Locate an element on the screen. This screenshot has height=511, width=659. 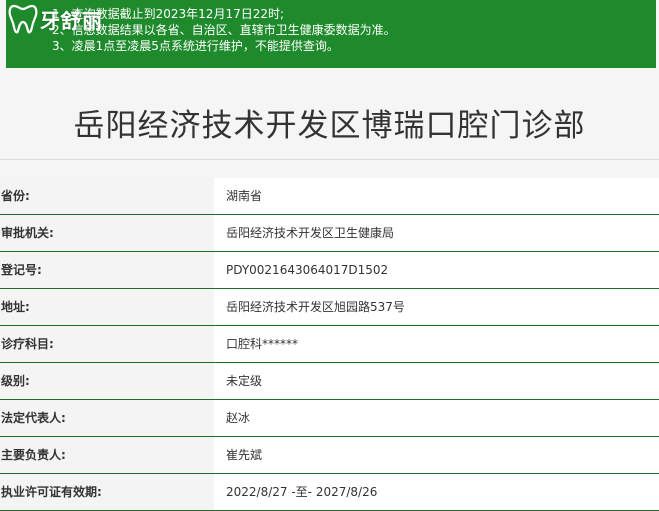
info-label: 执业许可证有效期: is located at coordinates (107, 492).